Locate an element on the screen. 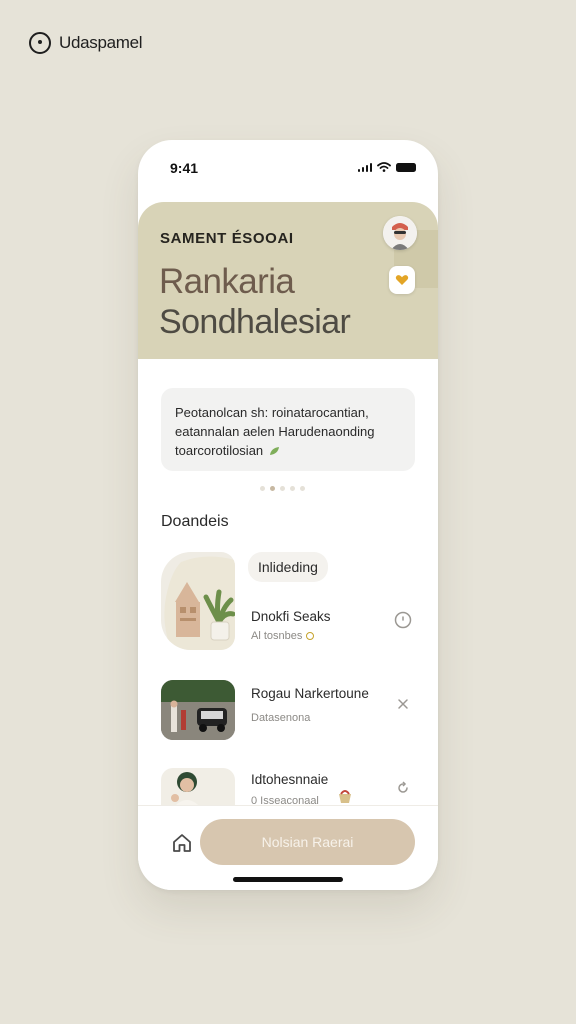 The width and height of the screenshot is (576, 1024). profile-avatar is located at coordinates (400, 233).